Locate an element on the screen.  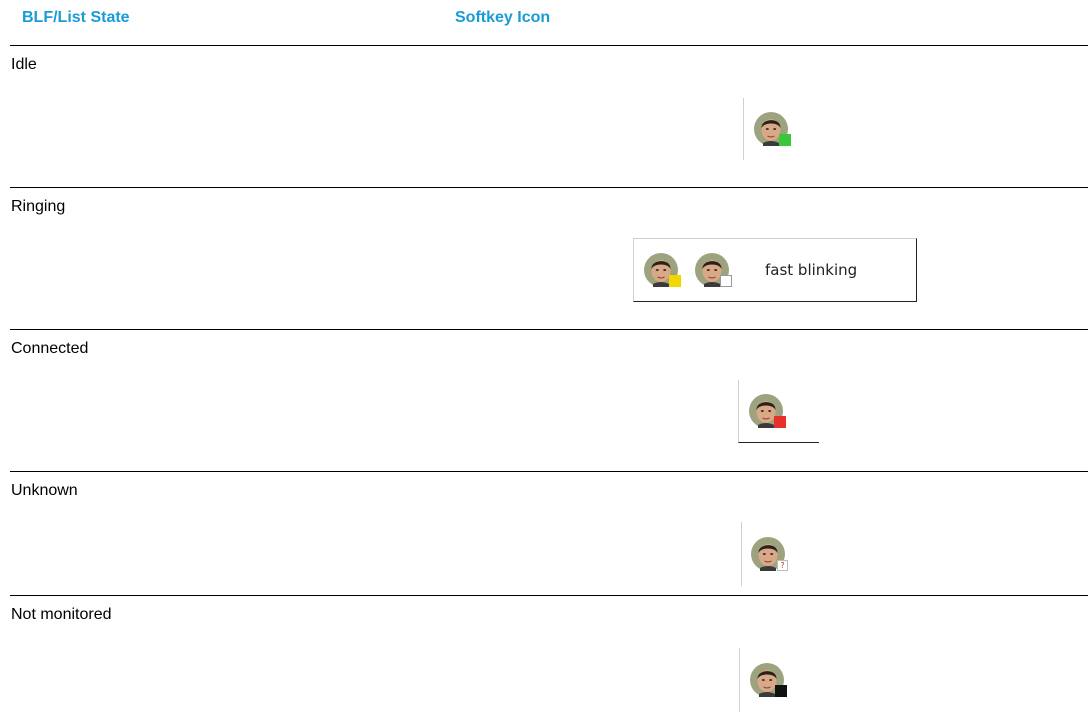
header-blf-list-state: BLF/List State is located at coordinates (76, 17).